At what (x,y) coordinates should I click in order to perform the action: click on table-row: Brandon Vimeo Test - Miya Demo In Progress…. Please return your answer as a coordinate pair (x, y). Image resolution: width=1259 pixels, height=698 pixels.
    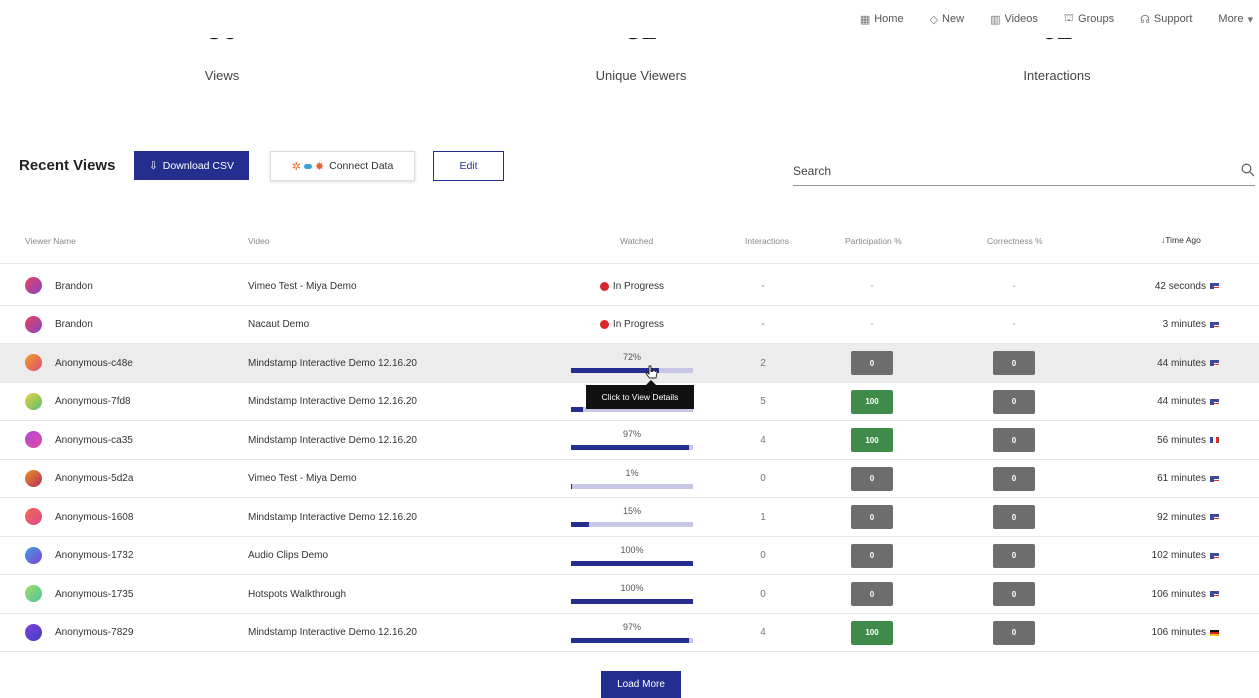
    Looking at the image, I should click on (629, 286).